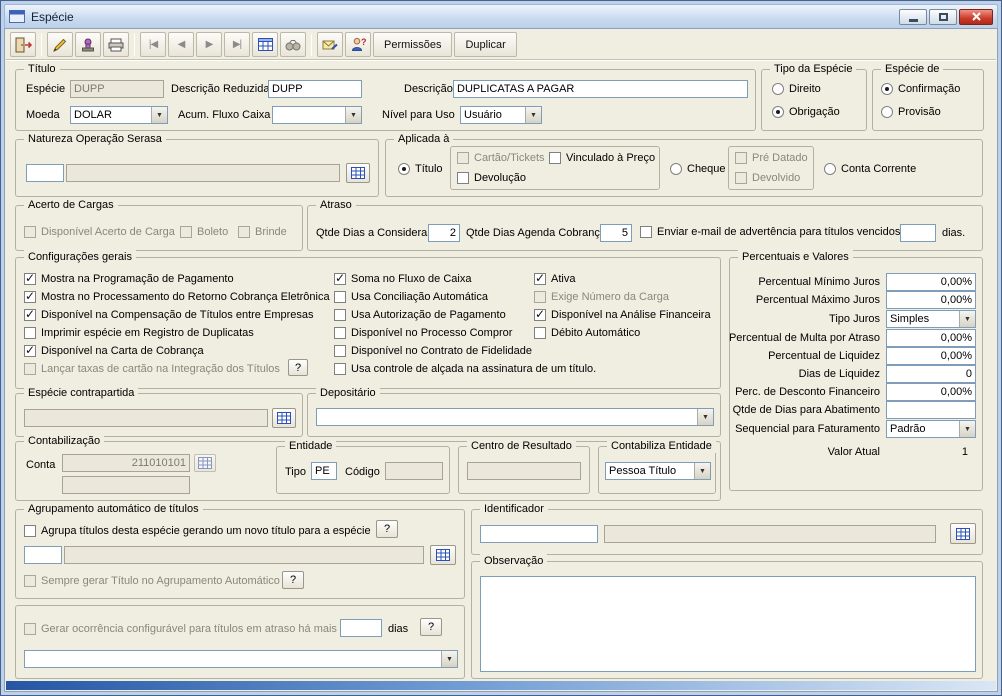 The width and height of the screenshot is (1002, 696). I want to click on toolbar-separator, so click(311, 44).